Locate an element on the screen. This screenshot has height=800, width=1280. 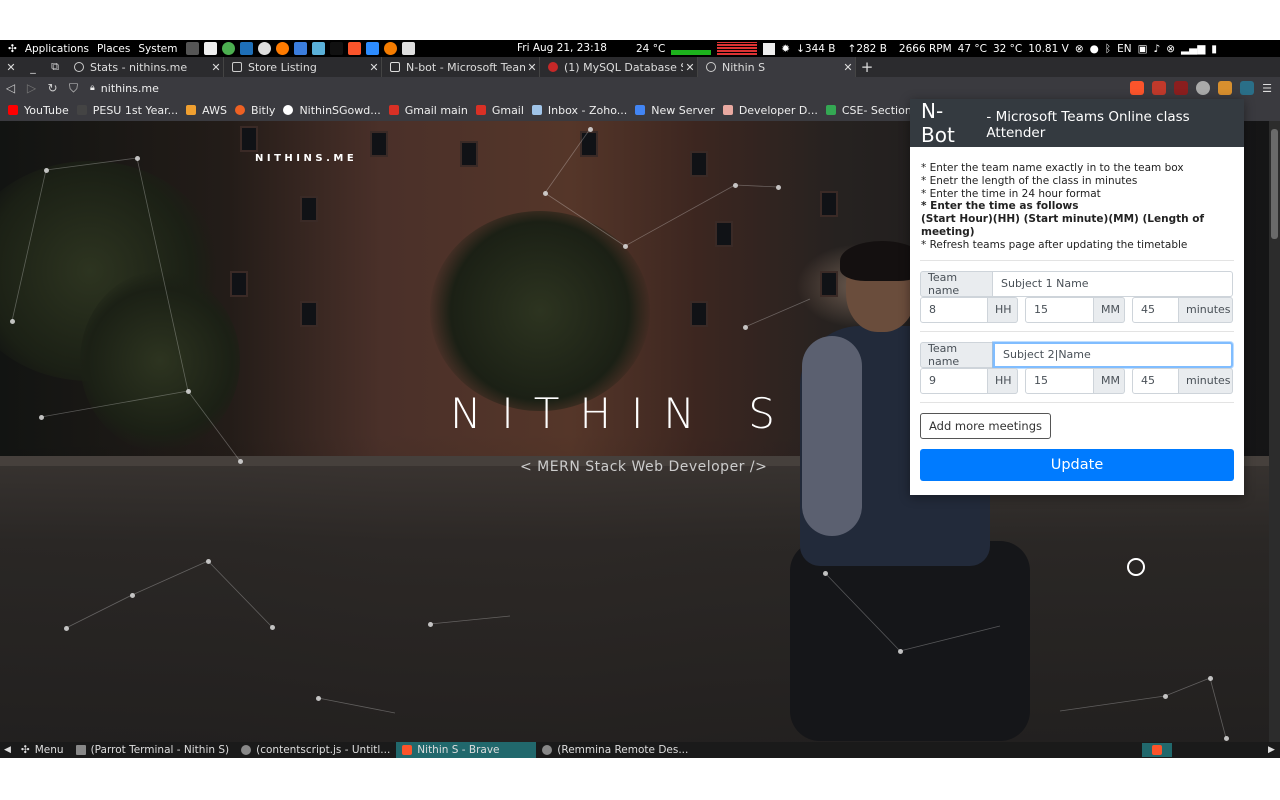
taskbar-brave-tray is located at coordinates (1157, 750).